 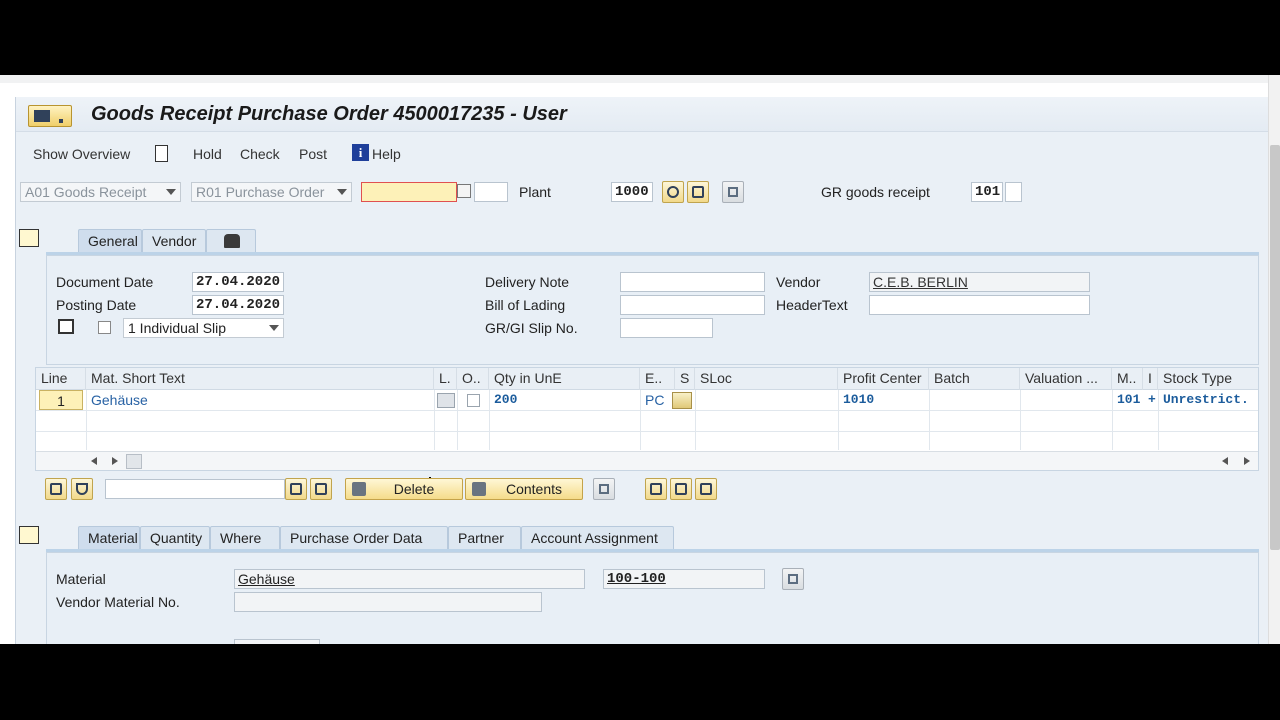 What do you see at coordinates (109, 538) in the screenshot?
I see `tab-material: Material` at bounding box center [109, 538].